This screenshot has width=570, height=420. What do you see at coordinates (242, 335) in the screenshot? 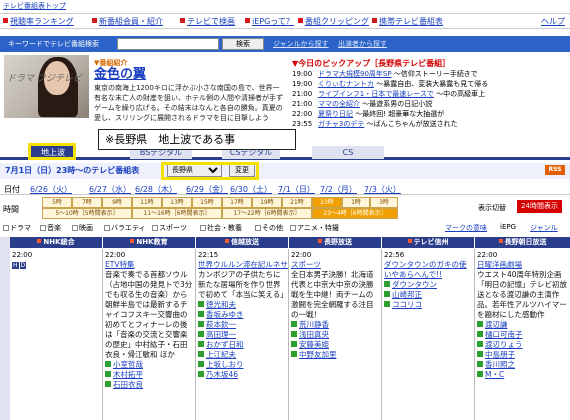
I see `performer-link: 高田理一` at bounding box center [242, 335].